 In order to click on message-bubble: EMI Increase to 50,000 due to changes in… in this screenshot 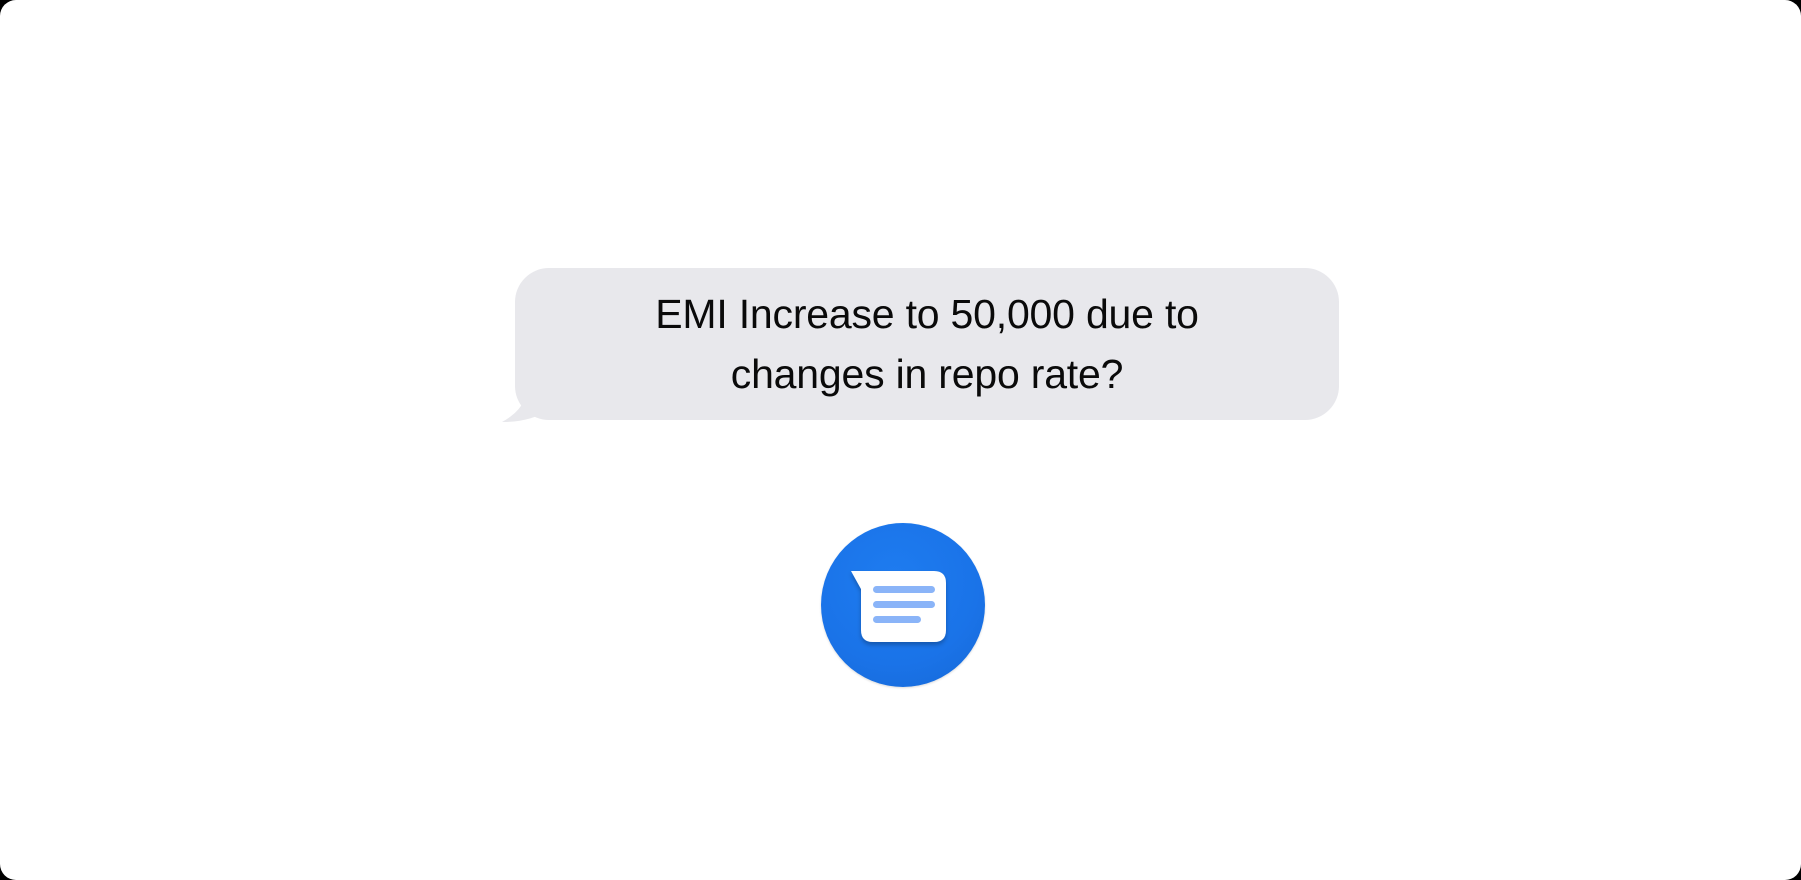, I will do `click(927, 344)`.